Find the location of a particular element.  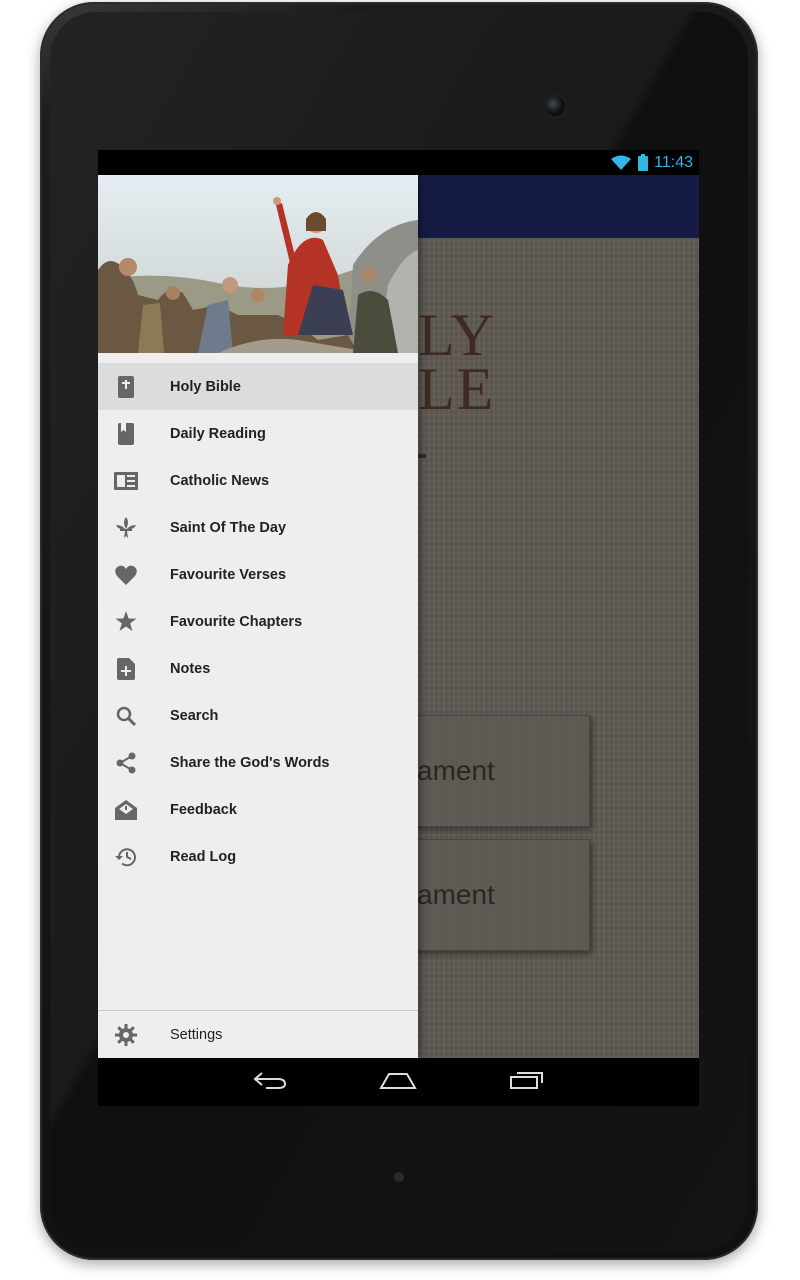

title-line-2: LE is located at coordinates (457, 389).